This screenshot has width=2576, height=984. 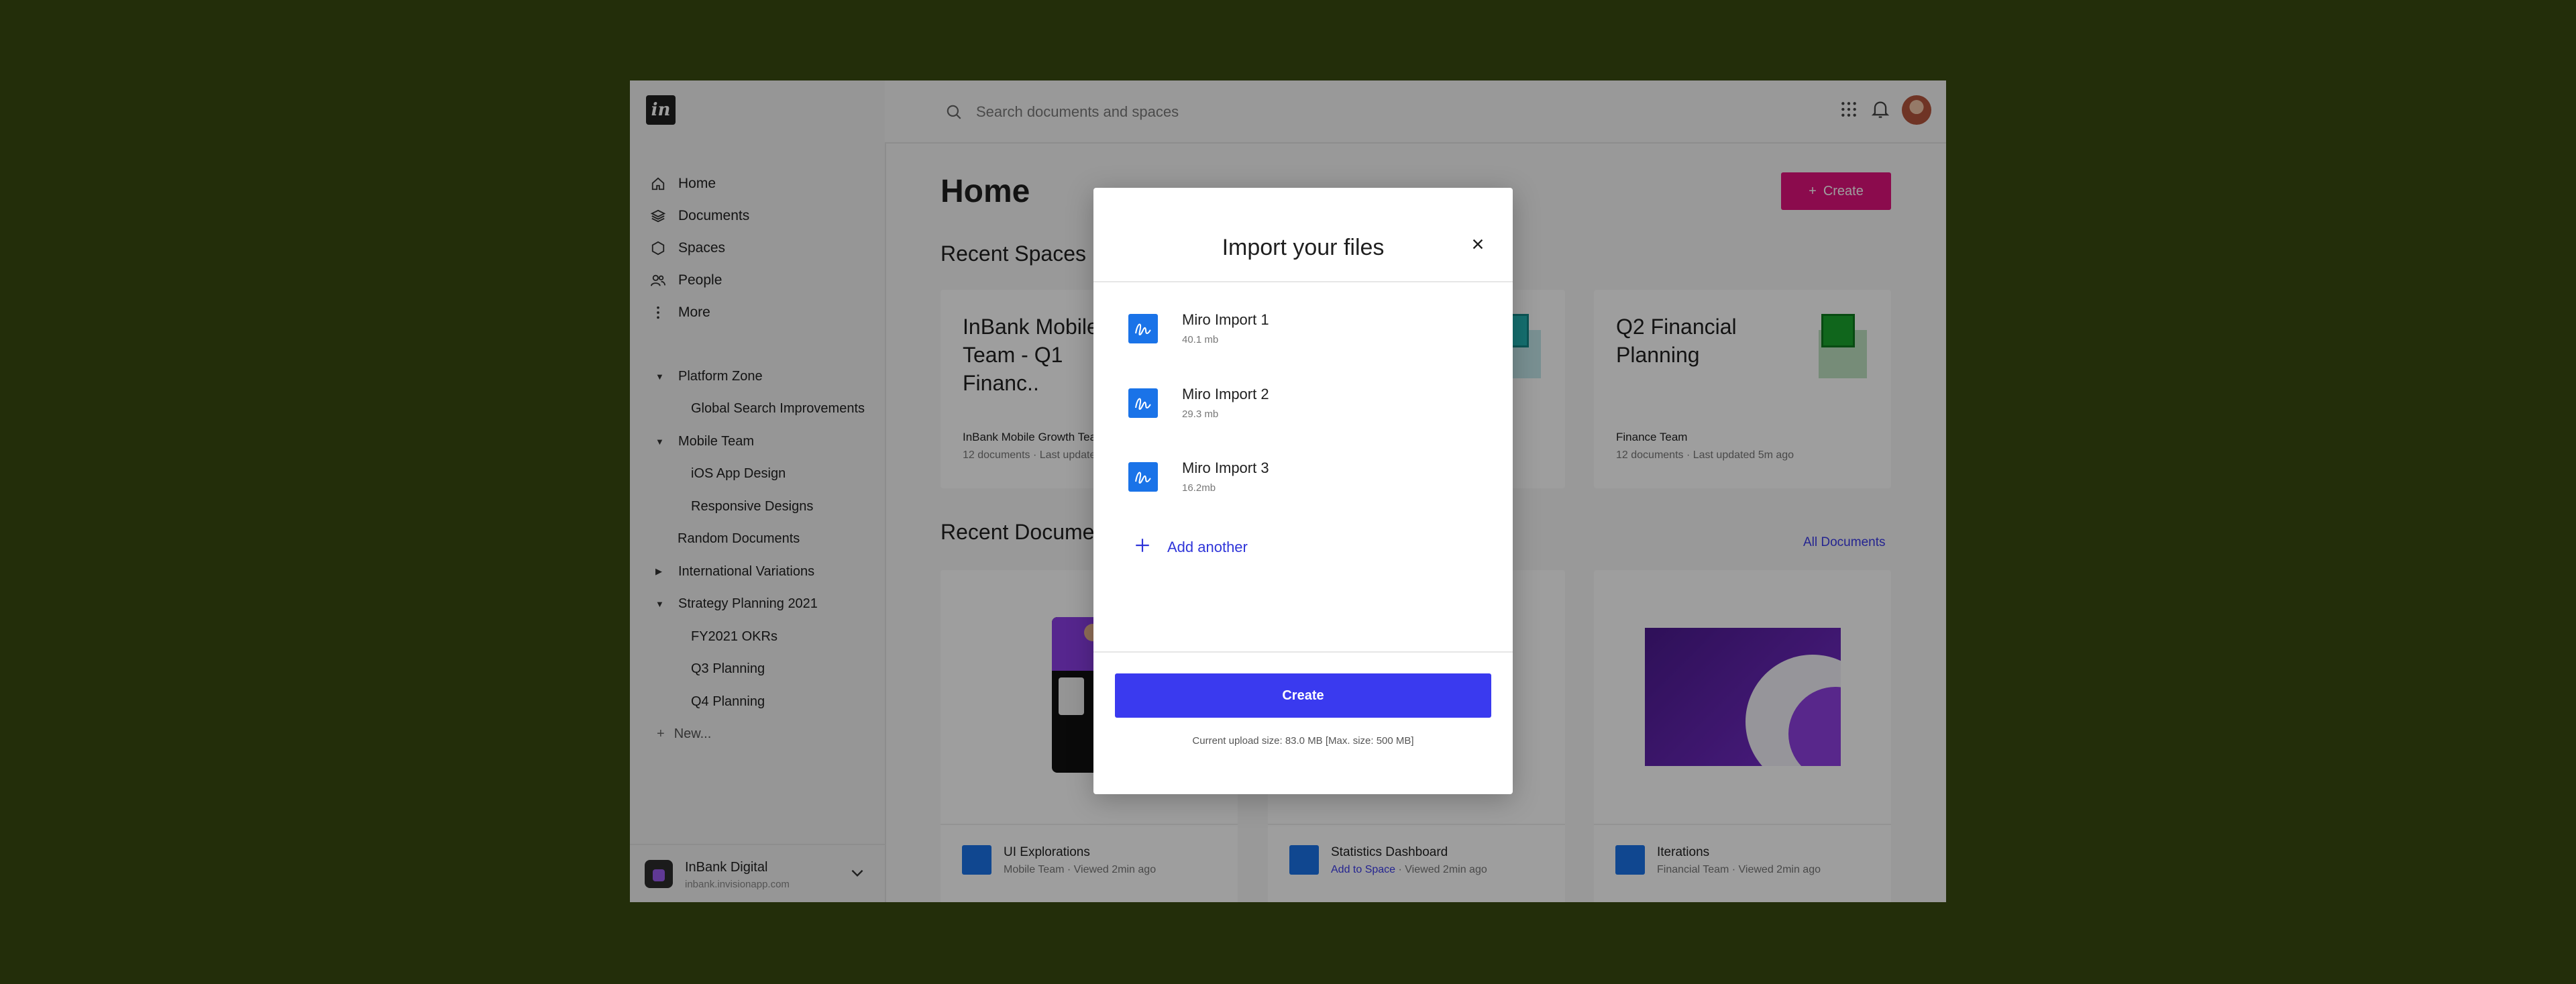 What do you see at coordinates (1199, 488) in the screenshot?
I see `file-size: 16.2mb` at bounding box center [1199, 488].